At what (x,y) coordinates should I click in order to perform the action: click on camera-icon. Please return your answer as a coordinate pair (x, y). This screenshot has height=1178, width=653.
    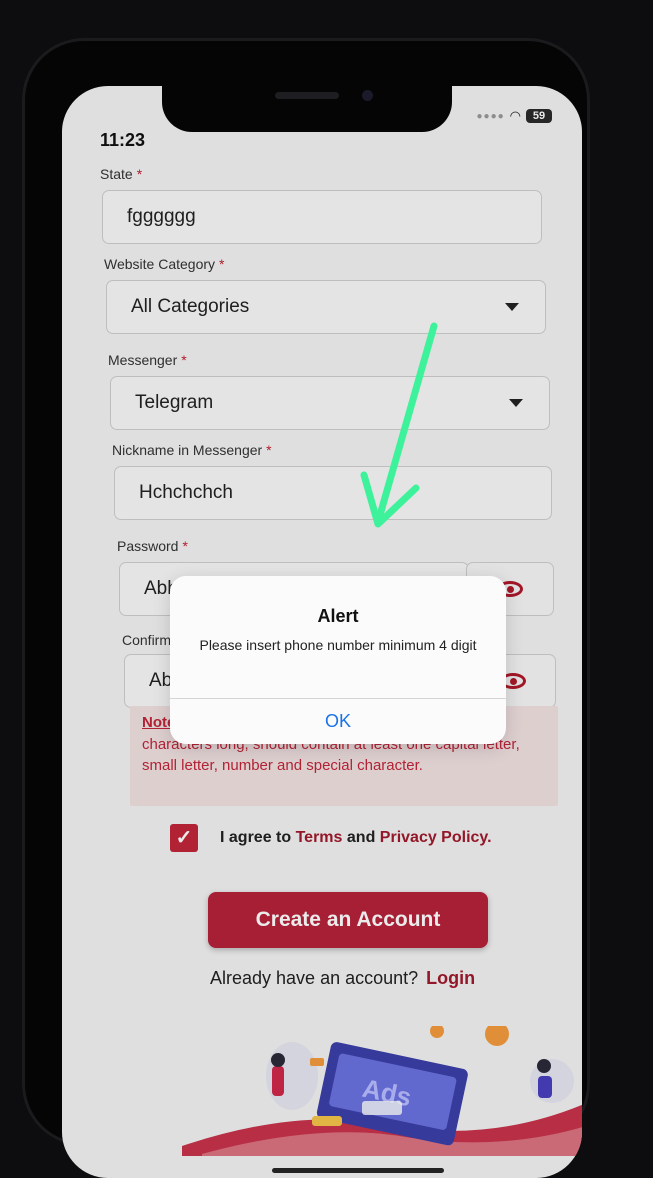
    Looking at the image, I should click on (367, 95).